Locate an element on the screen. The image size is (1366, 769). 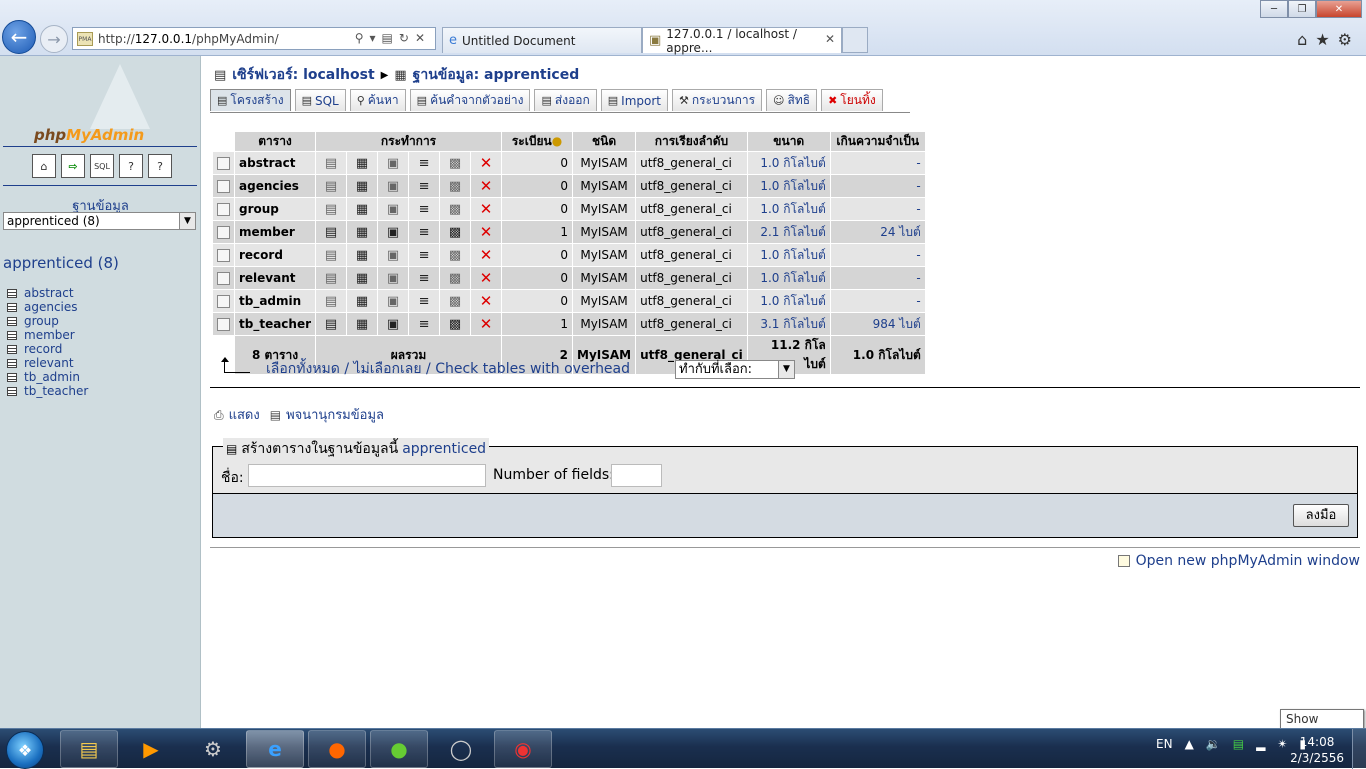
breadcrumb-server: เซิร์ฟเวอร์: localhost is located at coordinates (303, 75).